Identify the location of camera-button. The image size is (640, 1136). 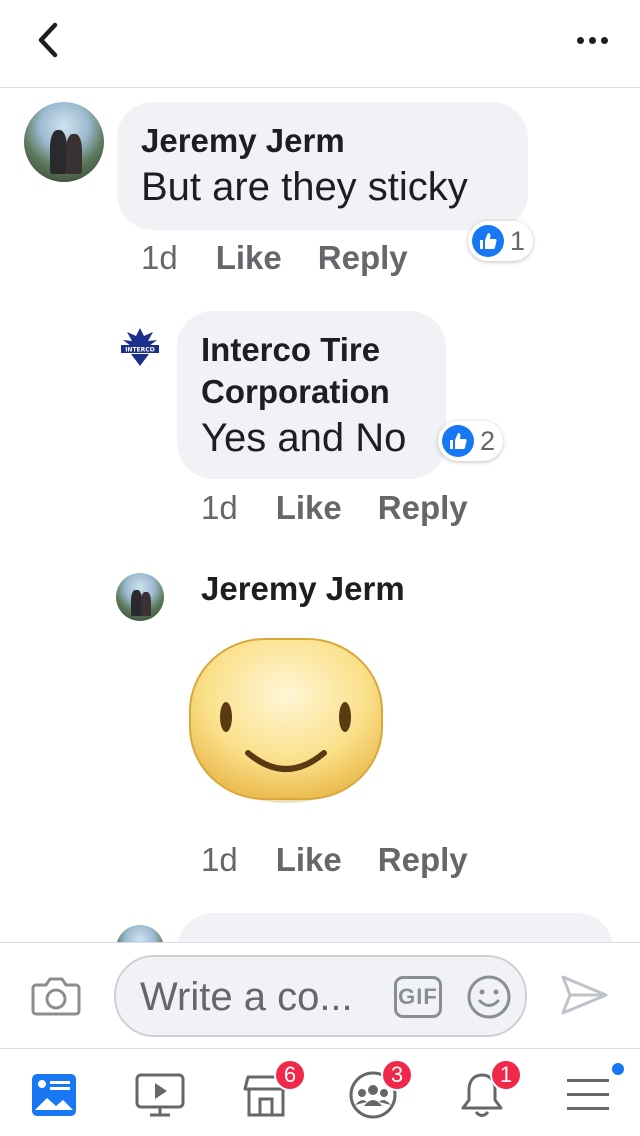
(56, 996).